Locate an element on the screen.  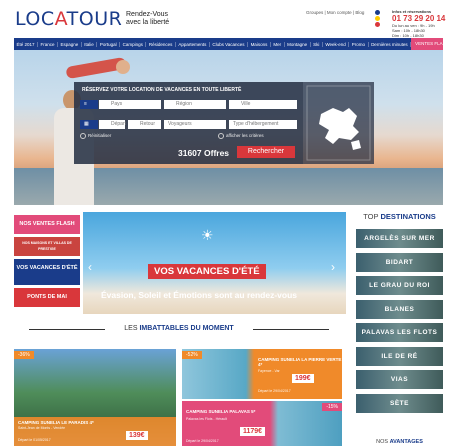
nav-item: Été 2017 is located at coordinates (26, 44).